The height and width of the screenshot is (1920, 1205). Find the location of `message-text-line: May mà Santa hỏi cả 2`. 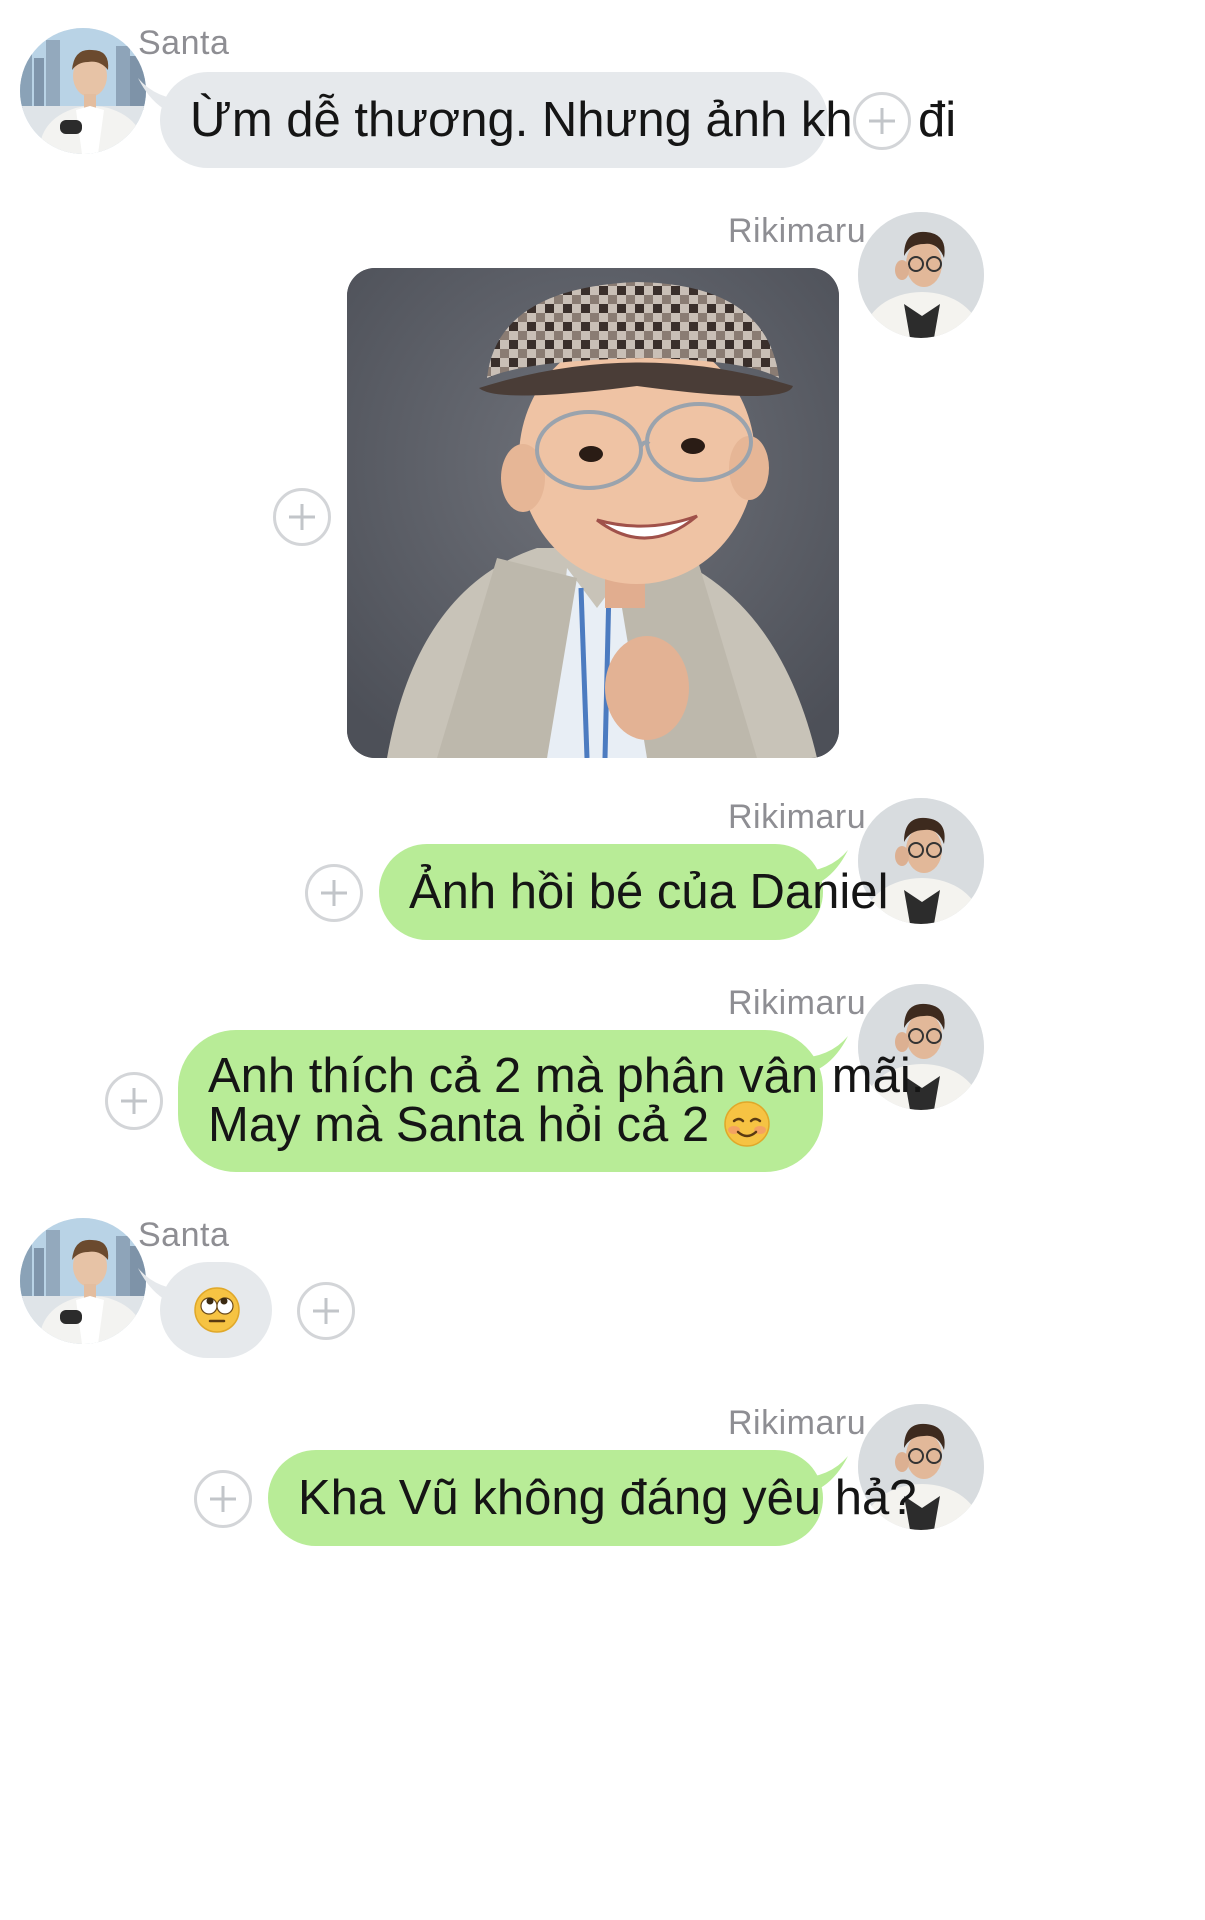

message-text-line: May mà Santa hỏi cả 2 is located at coordinates (500, 1128).